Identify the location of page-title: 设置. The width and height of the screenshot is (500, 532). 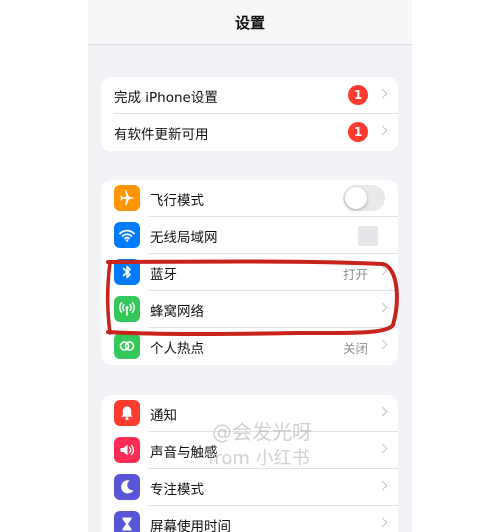
(249, 23).